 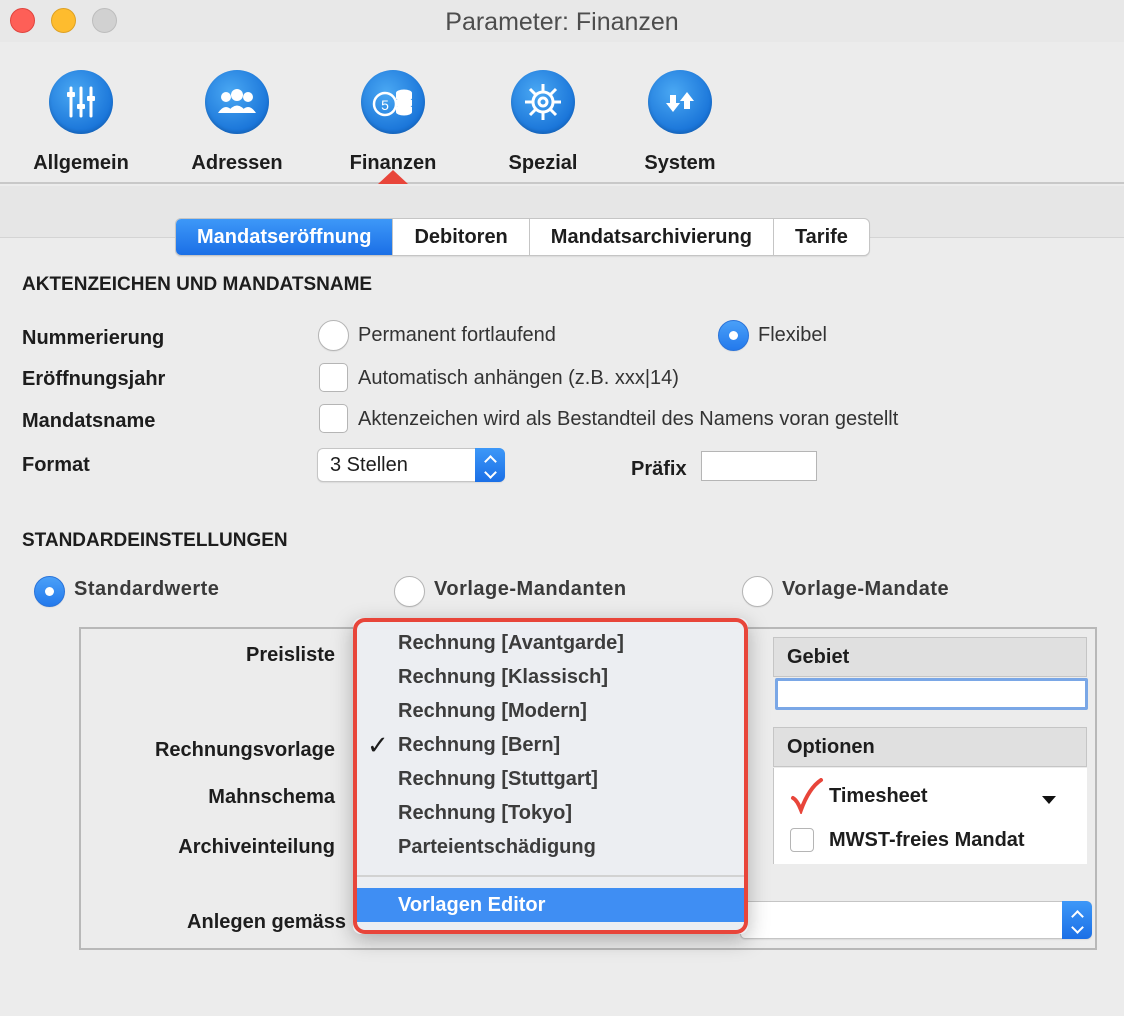 What do you see at coordinates (266, 922) in the screenshot?
I see `anlegen-gemaess-label: Anlegen gemäss` at bounding box center [266, 922].